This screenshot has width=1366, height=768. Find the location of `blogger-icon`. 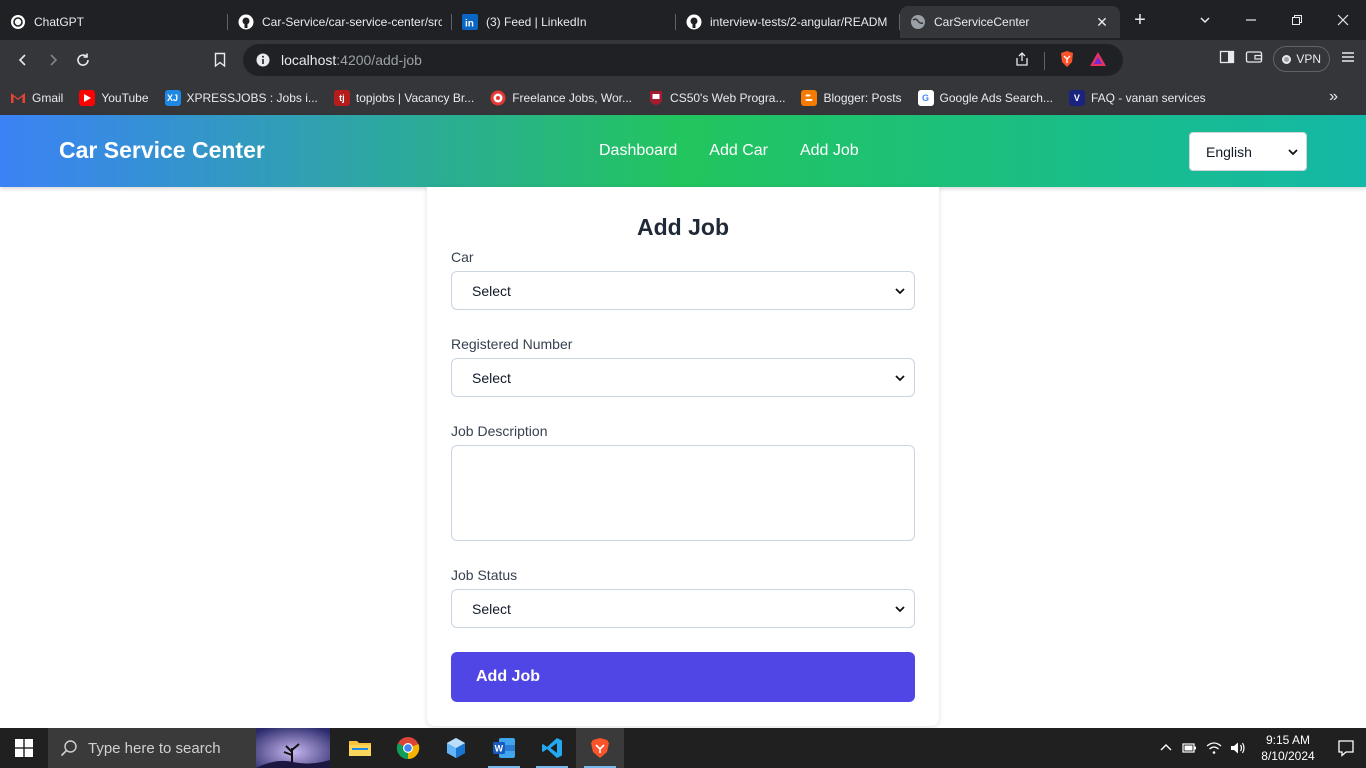

blogger-icon is located at coordinates (809, 97).